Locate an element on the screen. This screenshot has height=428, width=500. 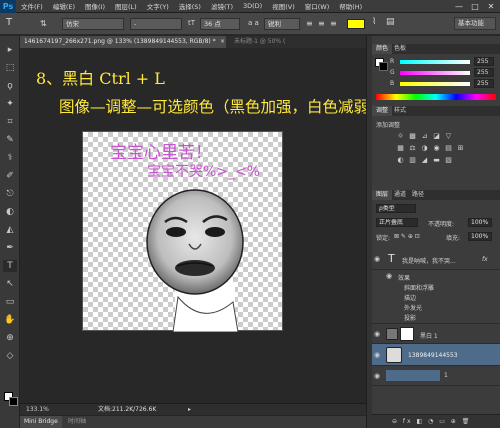
hand-tool-icon: ✋ is located at coordinates (10, 320).